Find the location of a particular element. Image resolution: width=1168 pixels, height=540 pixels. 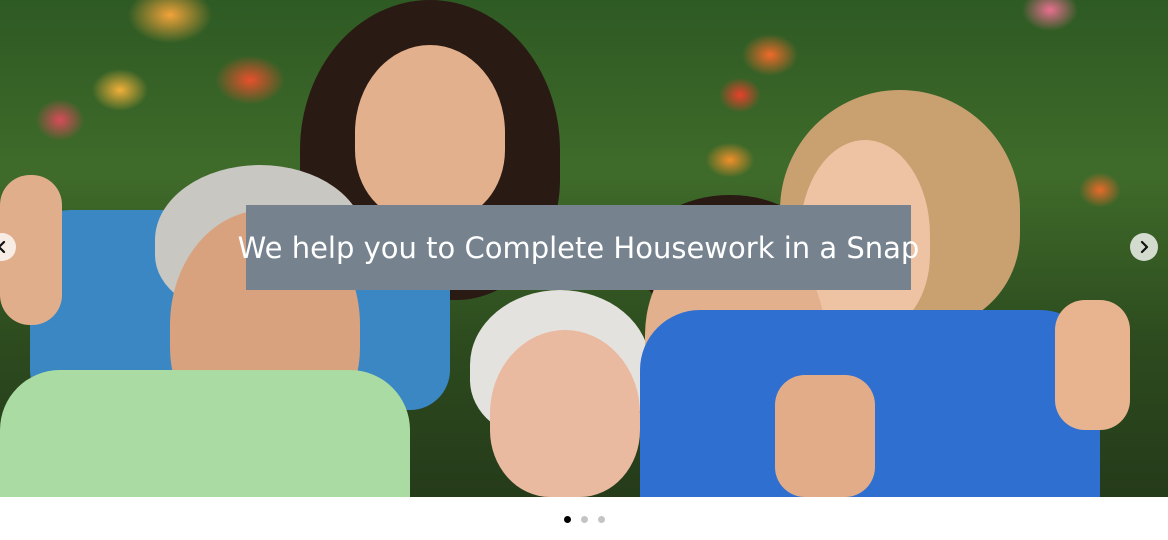

chevron-right-icon is located at coordinates (1144, 247).